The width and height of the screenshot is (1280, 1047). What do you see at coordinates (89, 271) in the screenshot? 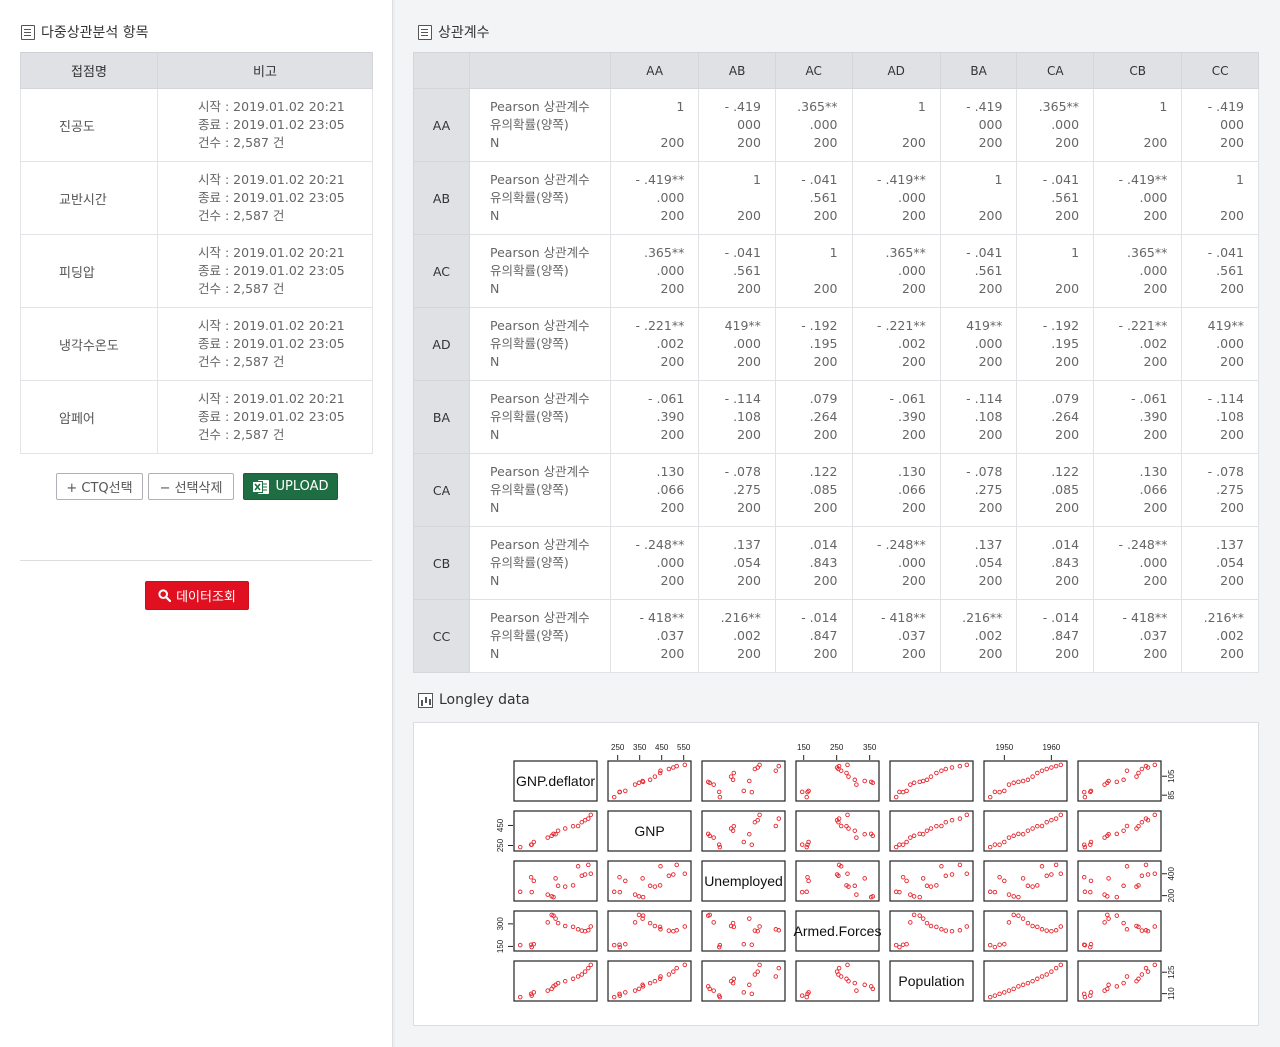
I see `item-name: 피딩압` at bounding box center [89, 271].